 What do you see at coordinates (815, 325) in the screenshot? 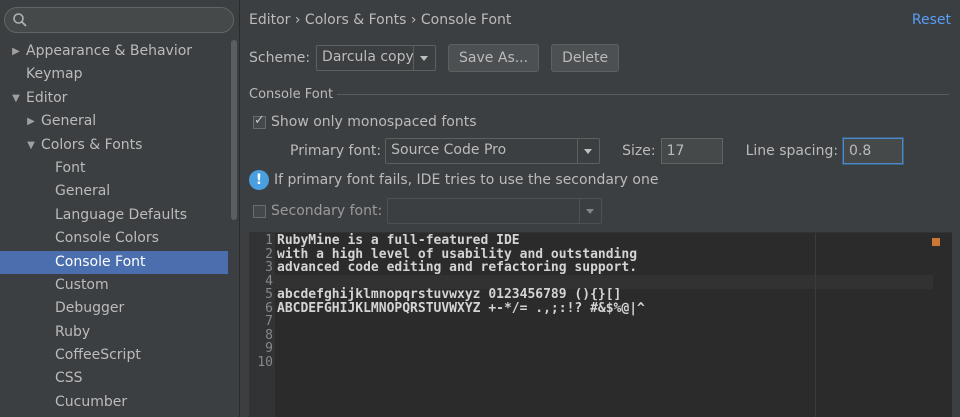
I see `right-margin-guide` at bounding box center [815, 325].